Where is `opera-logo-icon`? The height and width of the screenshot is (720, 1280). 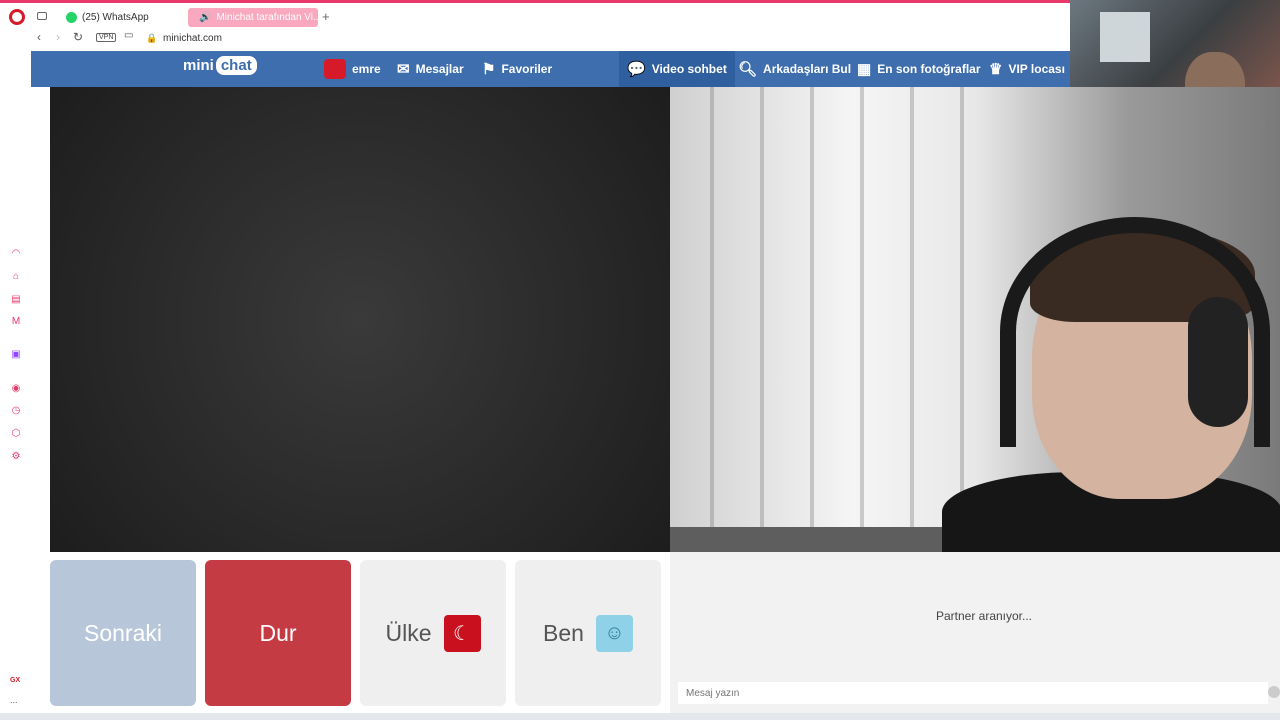
opera-logo-icon is located at coordinates (17, 17).